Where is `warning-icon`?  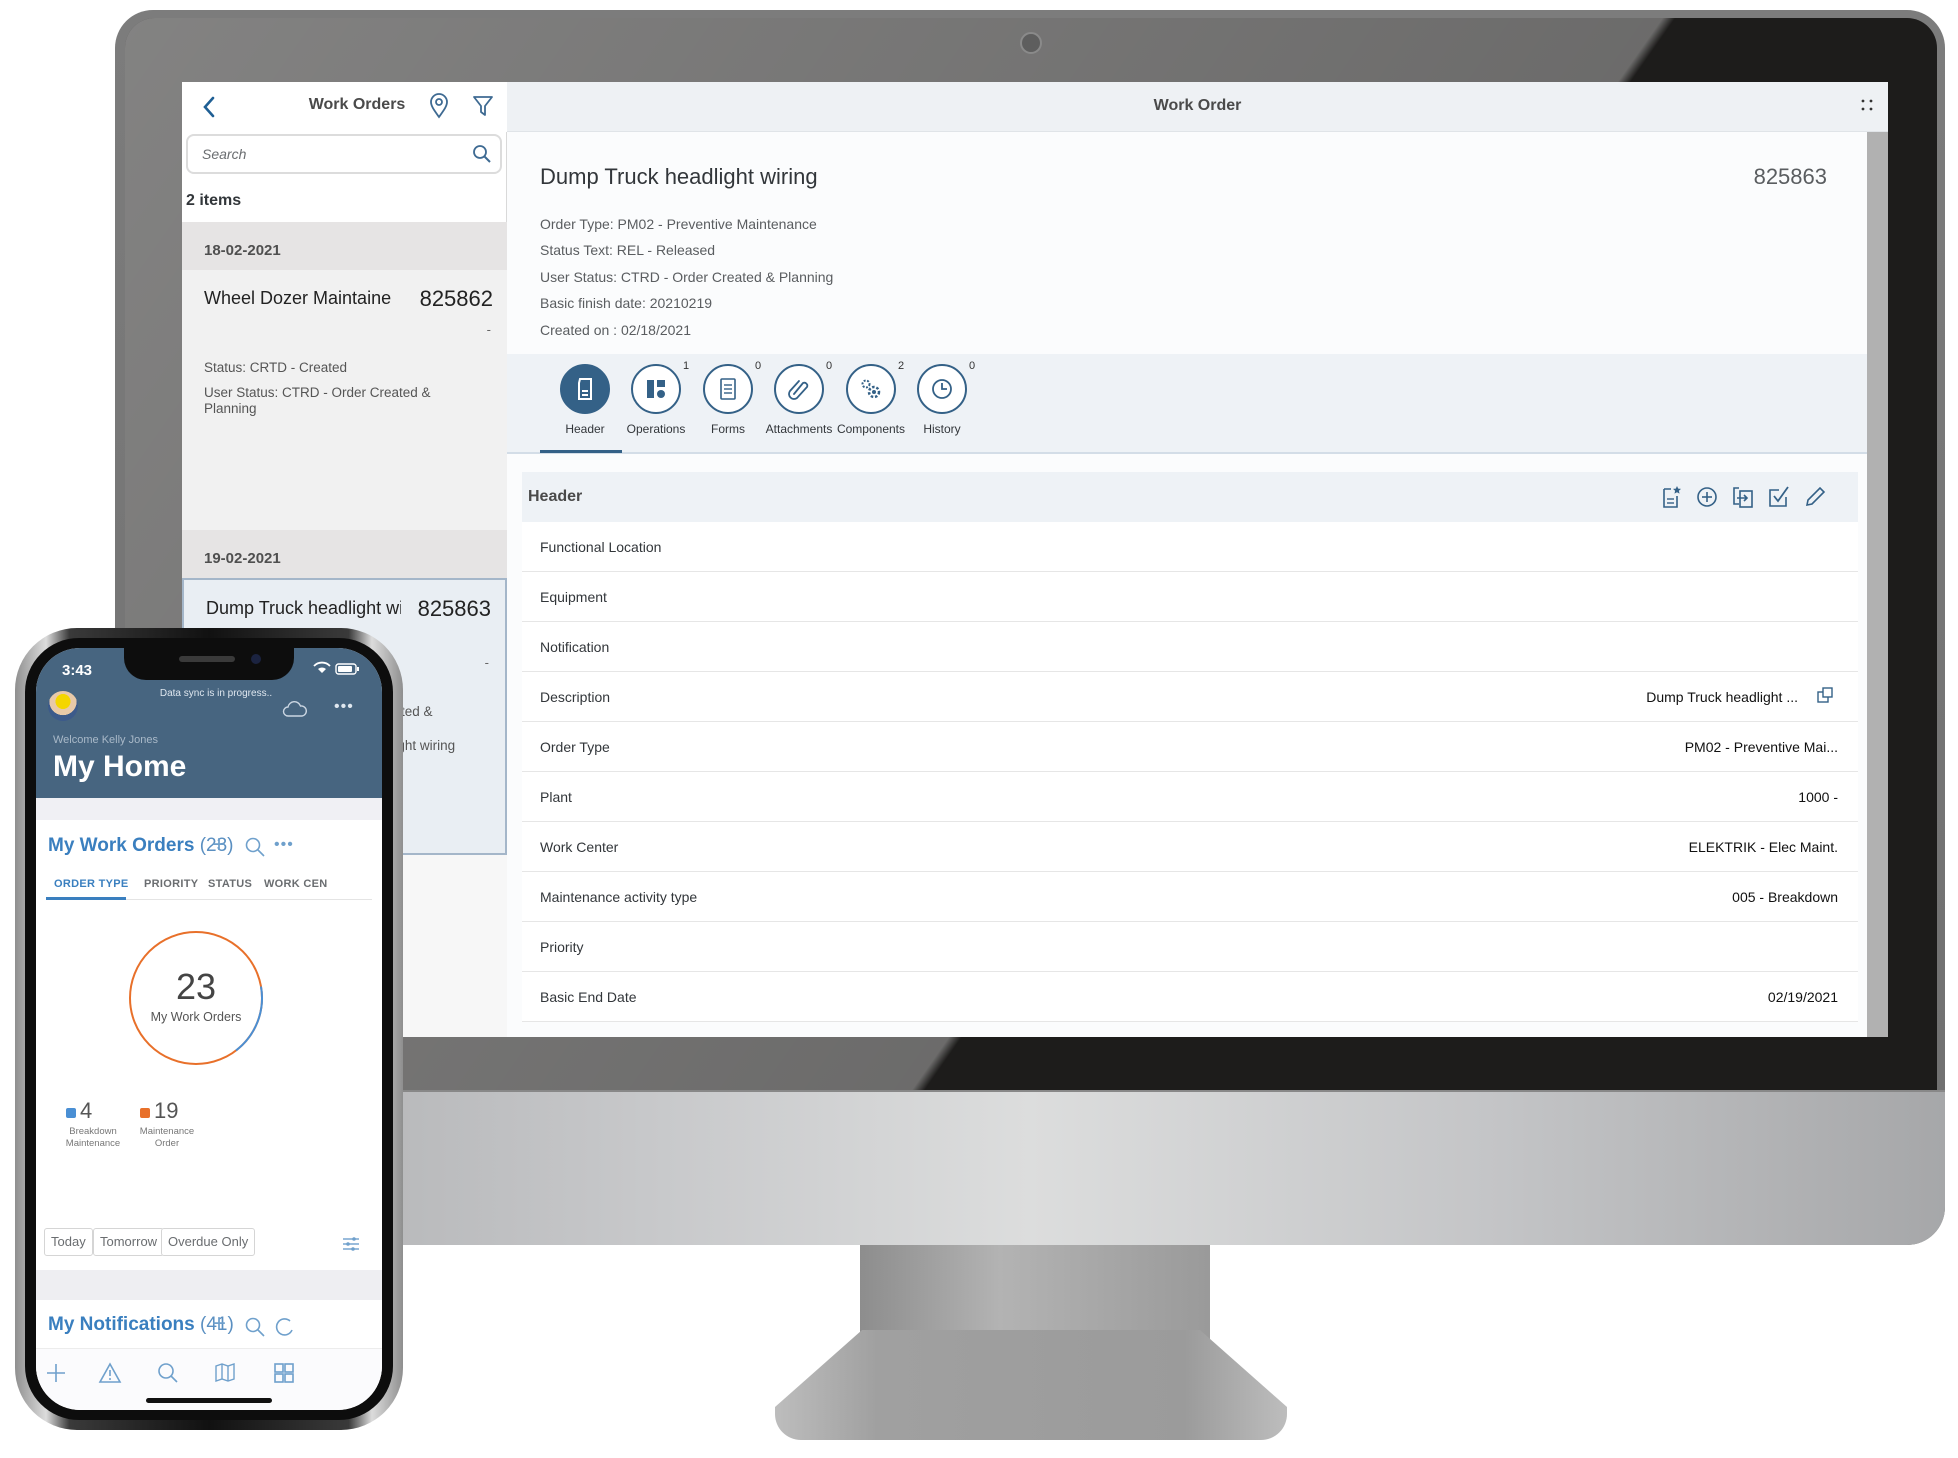 warning-icon is located at coordinates (110, 1373).